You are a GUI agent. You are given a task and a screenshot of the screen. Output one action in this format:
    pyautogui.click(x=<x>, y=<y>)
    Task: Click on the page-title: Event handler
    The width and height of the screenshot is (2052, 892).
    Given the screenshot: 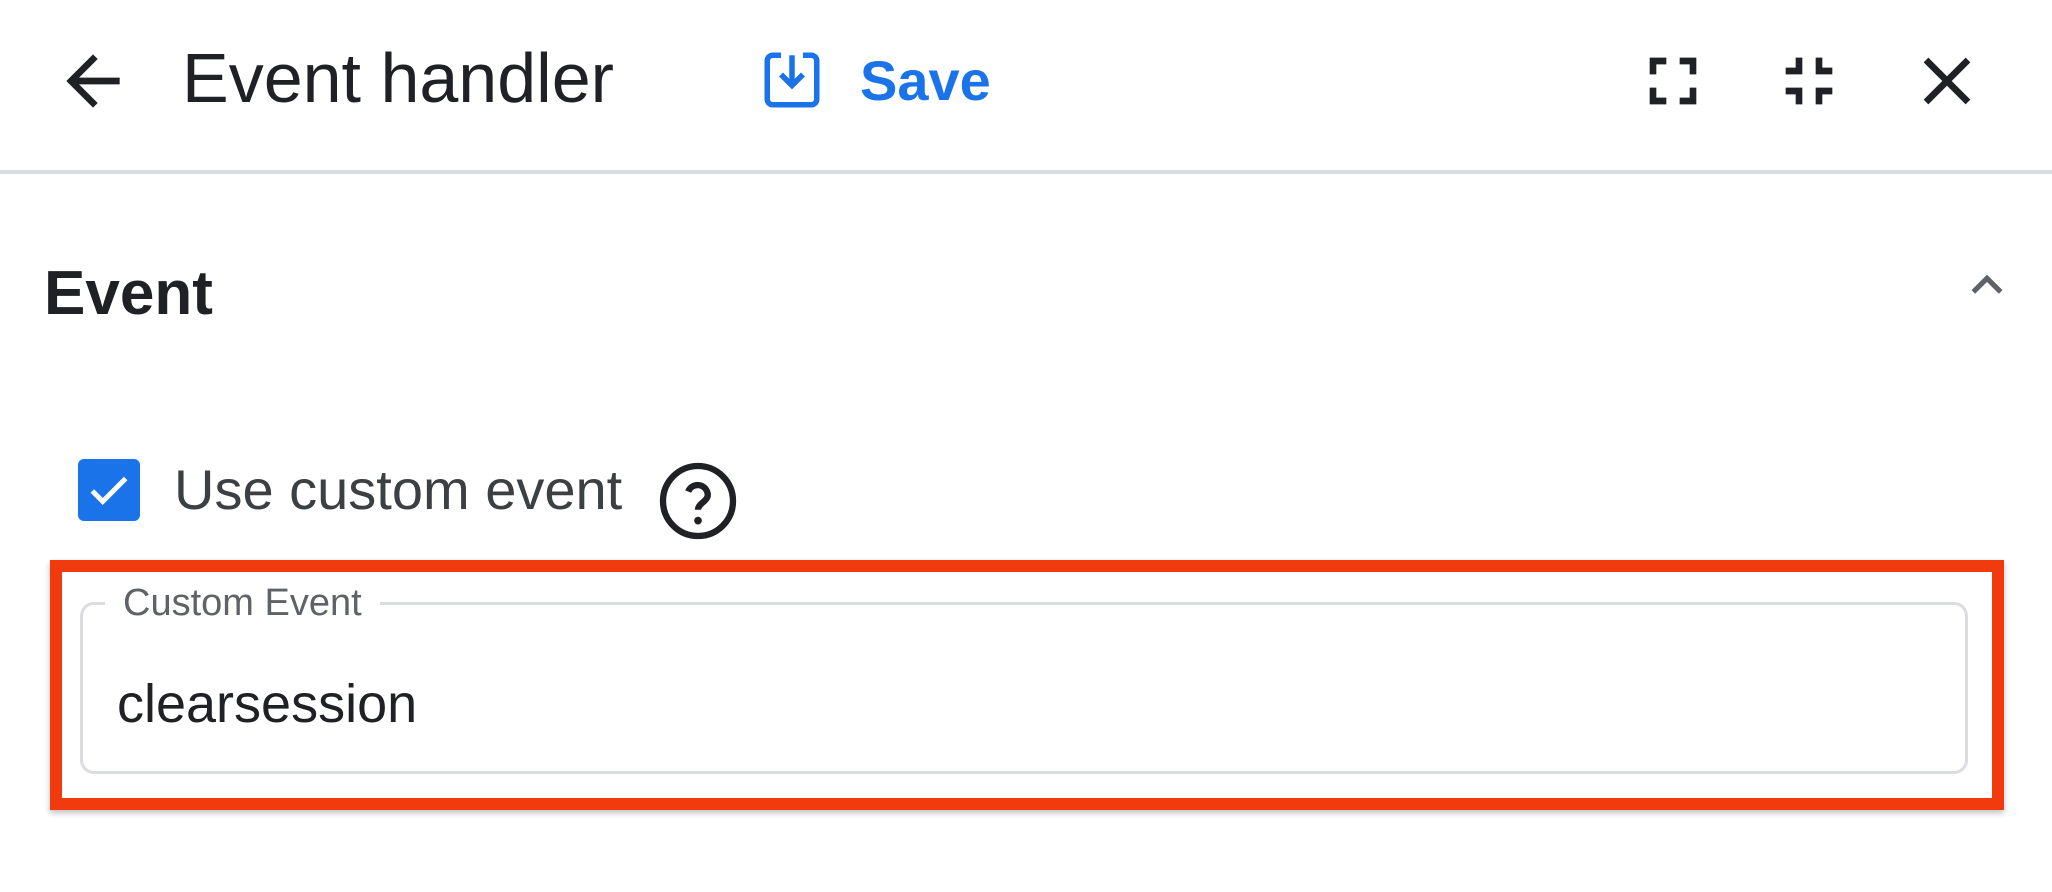 What is the action you would take?
    pyautogui.click(x=398, y=78)
    